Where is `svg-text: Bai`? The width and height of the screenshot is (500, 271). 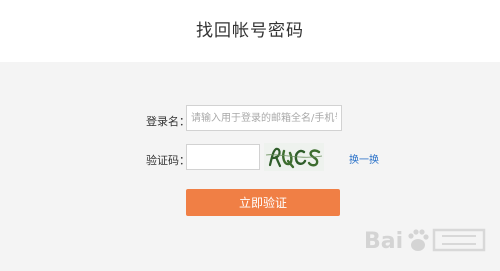 svg-text: Bai is located at coordinates (383, 241).